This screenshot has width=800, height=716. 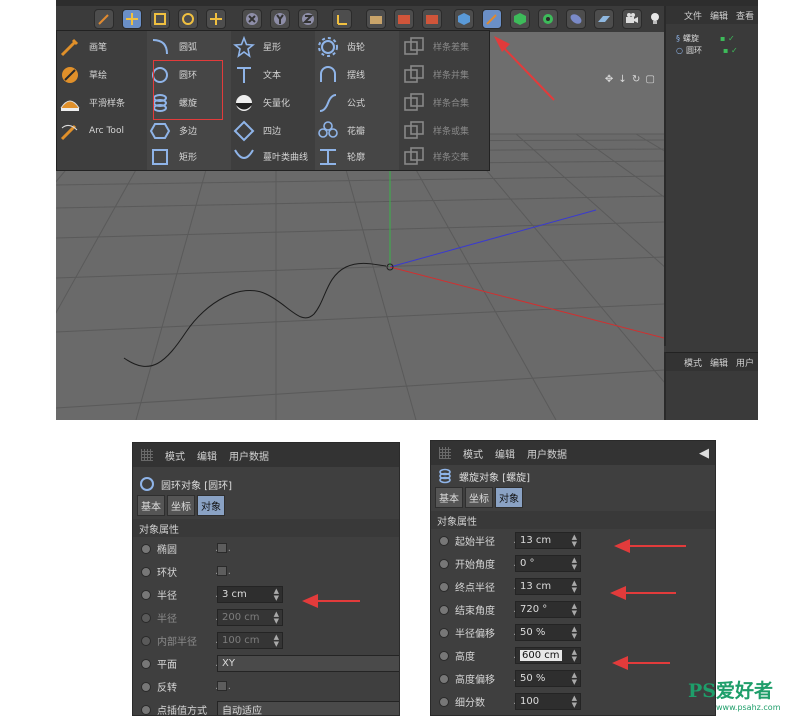 I want to click on menu-item-spline-and: 样条合集, so click(x=436, y=102).